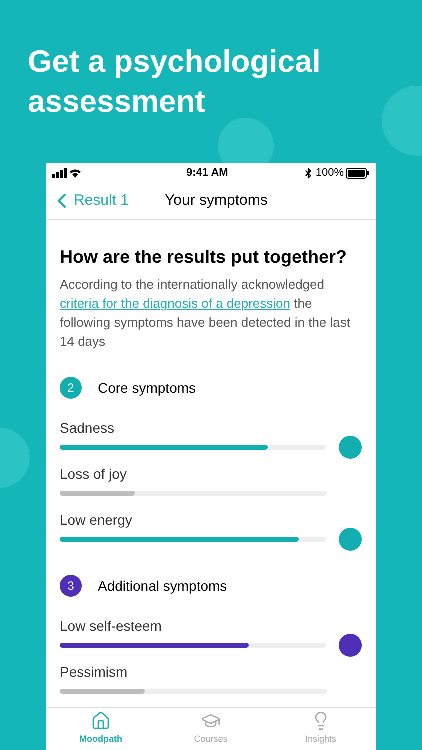  I want to click on tab: Moodpath, so click(101, 729).